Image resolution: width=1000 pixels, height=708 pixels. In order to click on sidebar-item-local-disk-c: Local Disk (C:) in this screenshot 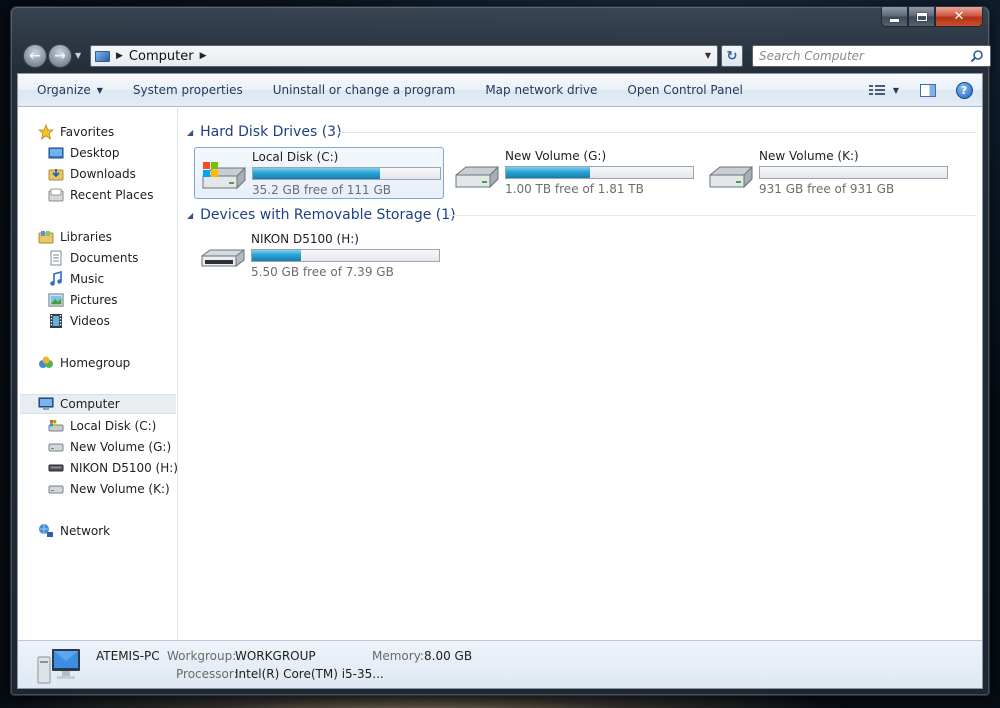, I will do `click(102, 426)`.